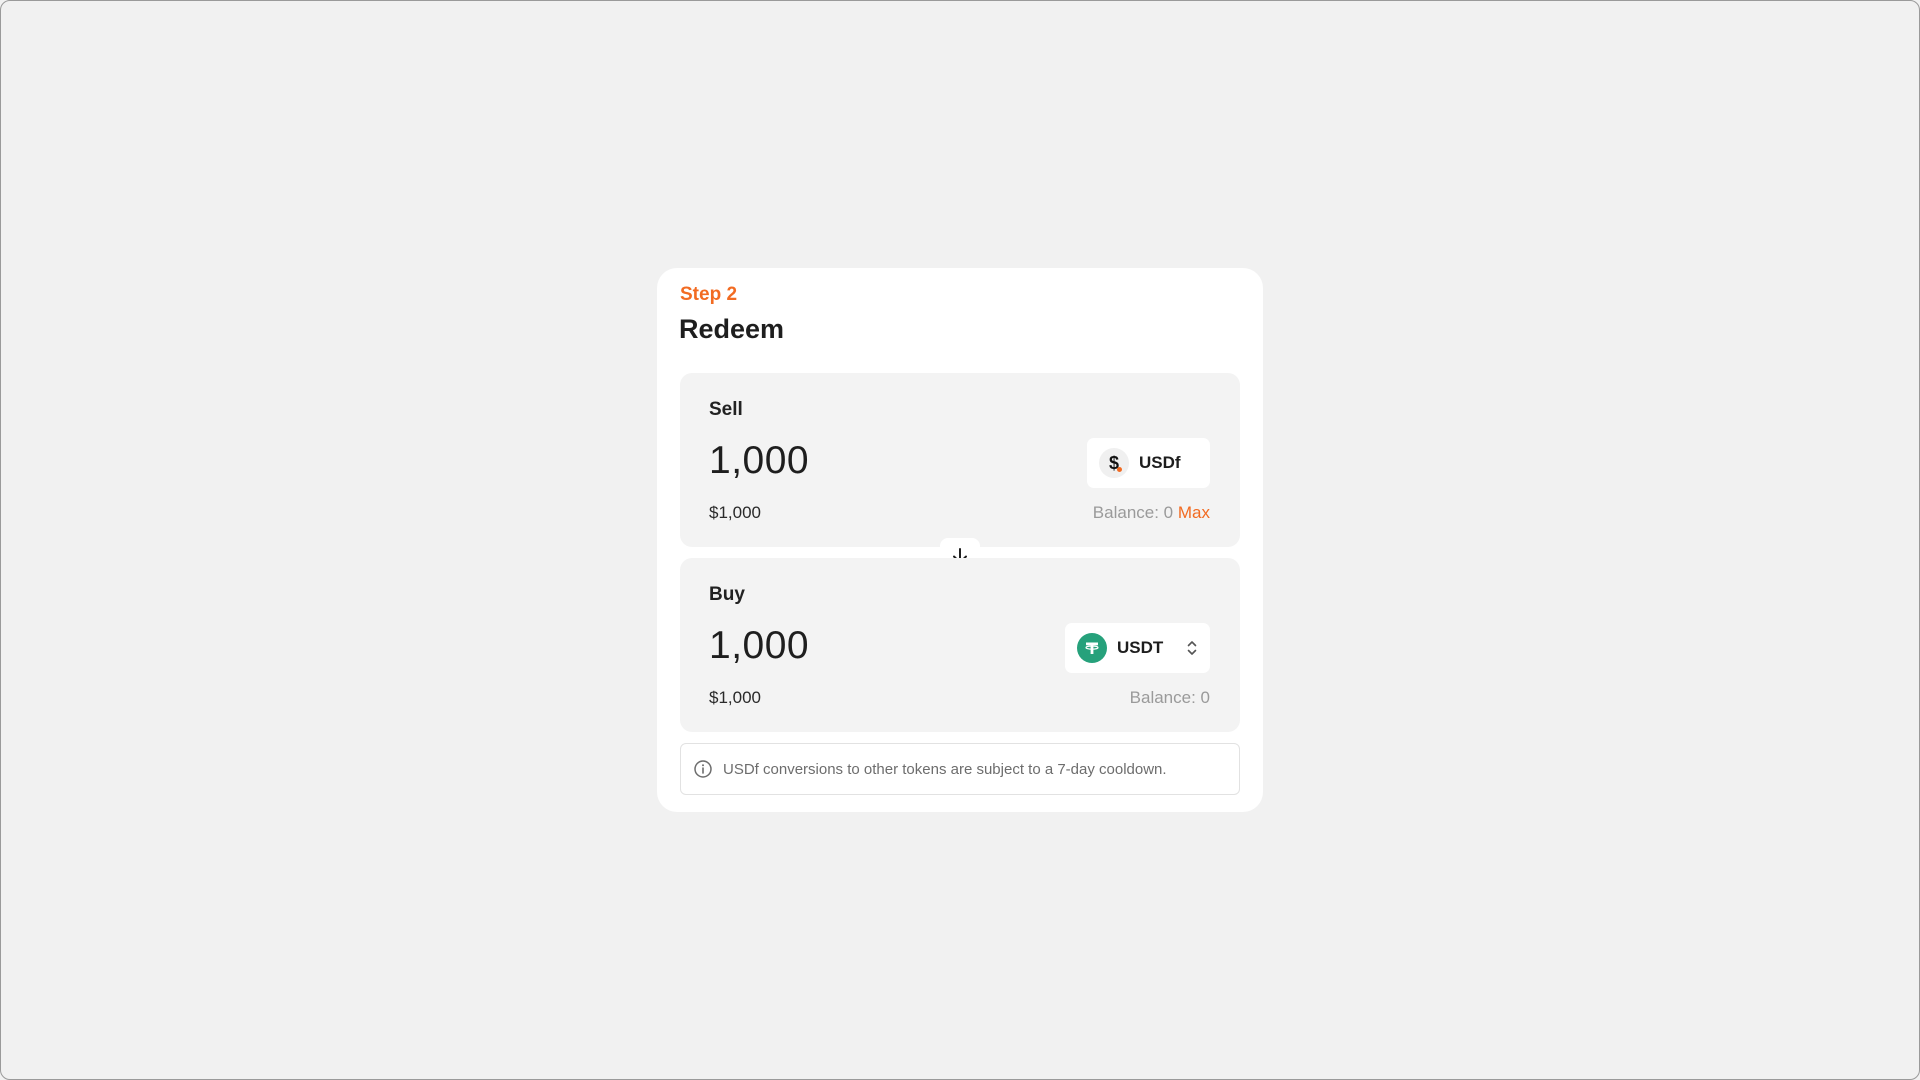 This screenshot has width=1920, height=1080. Describe the element at coordinates (1092, 648) in the screenshot. I see `tether-icon` at that location.